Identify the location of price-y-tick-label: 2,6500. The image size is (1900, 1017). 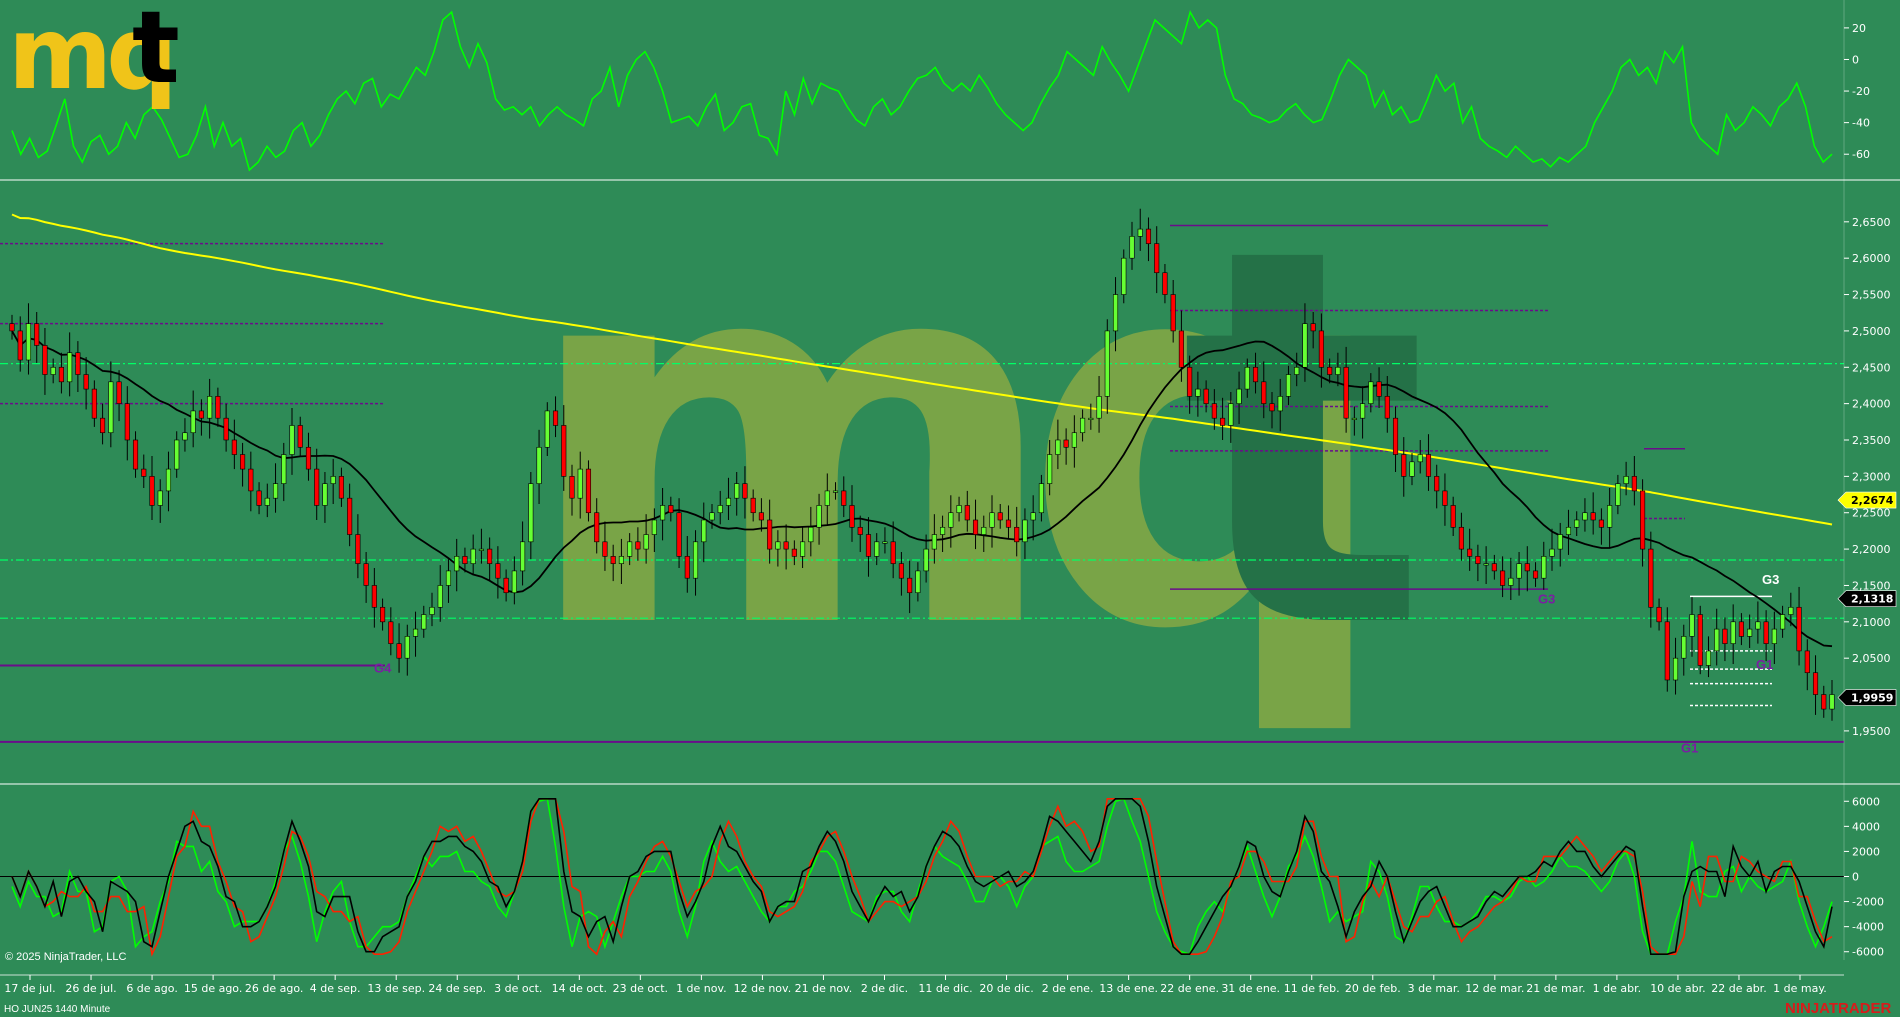
(1871, 222).